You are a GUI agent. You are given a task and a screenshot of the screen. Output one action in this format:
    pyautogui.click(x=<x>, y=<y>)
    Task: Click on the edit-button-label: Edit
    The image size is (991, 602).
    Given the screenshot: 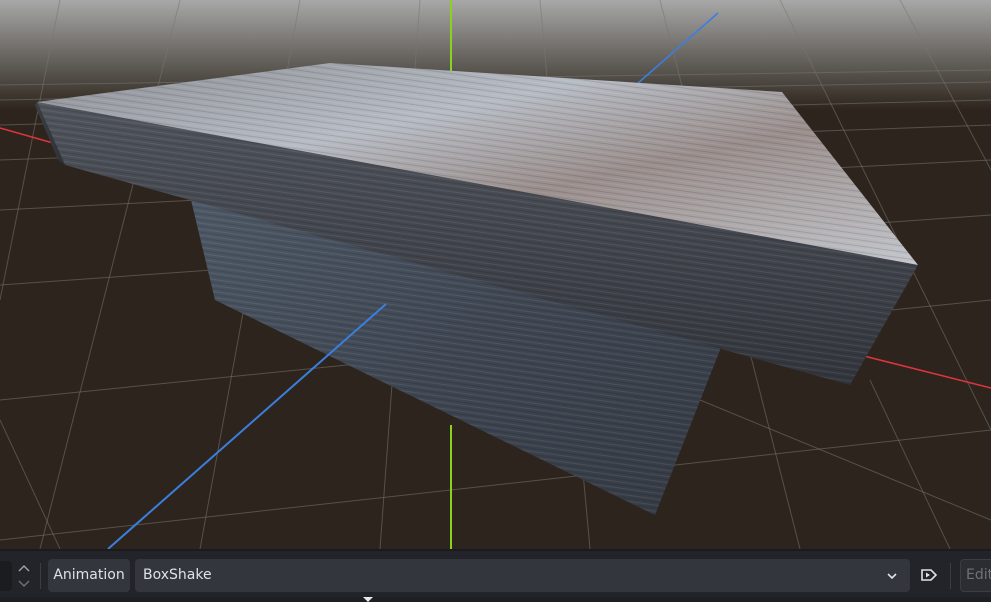 What is the action you would take?
    pyautogui.click(x=978, y=575)
    